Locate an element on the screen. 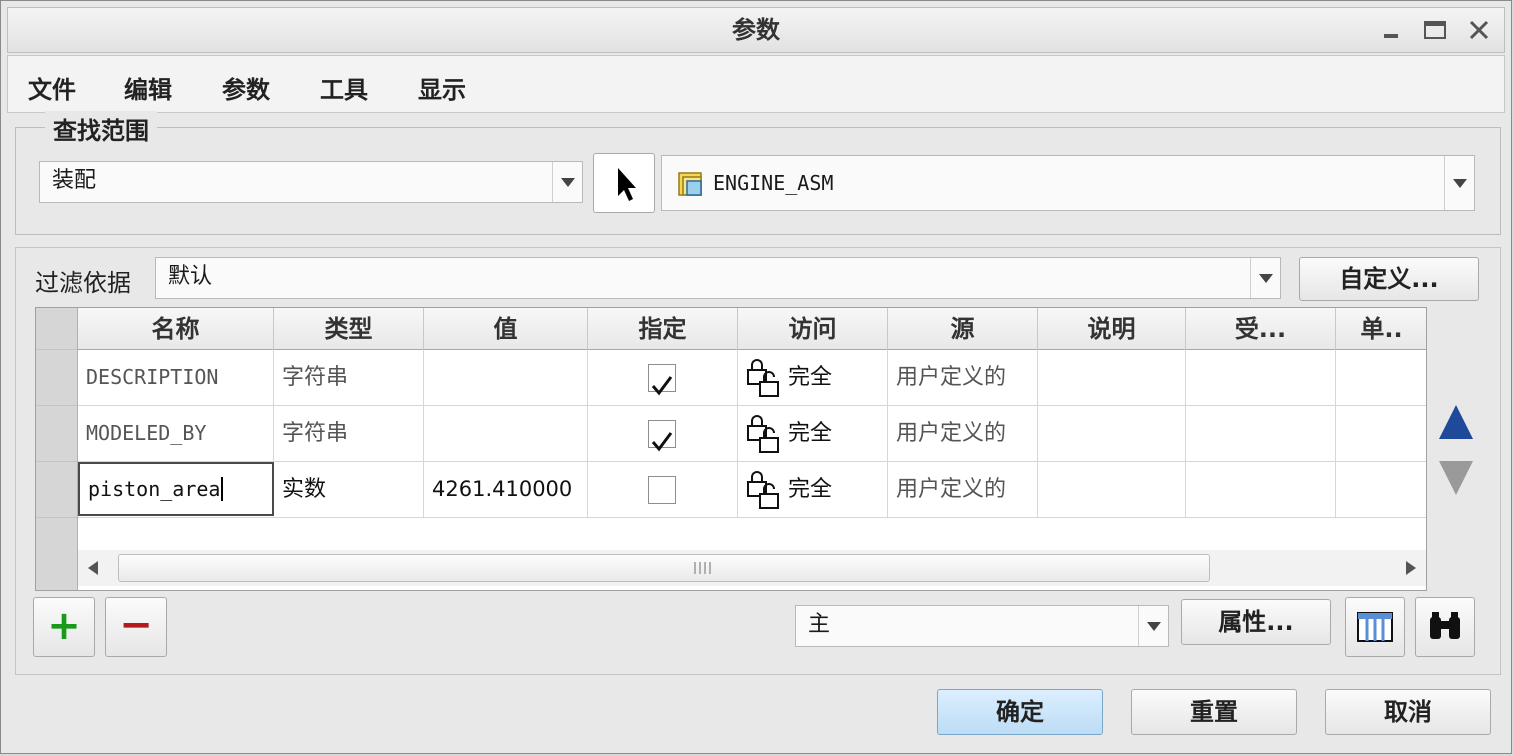 Image resolution: width=1514 pixels, height=756 pixels. cell-type: 实数 is located at coordinates (349, 489).